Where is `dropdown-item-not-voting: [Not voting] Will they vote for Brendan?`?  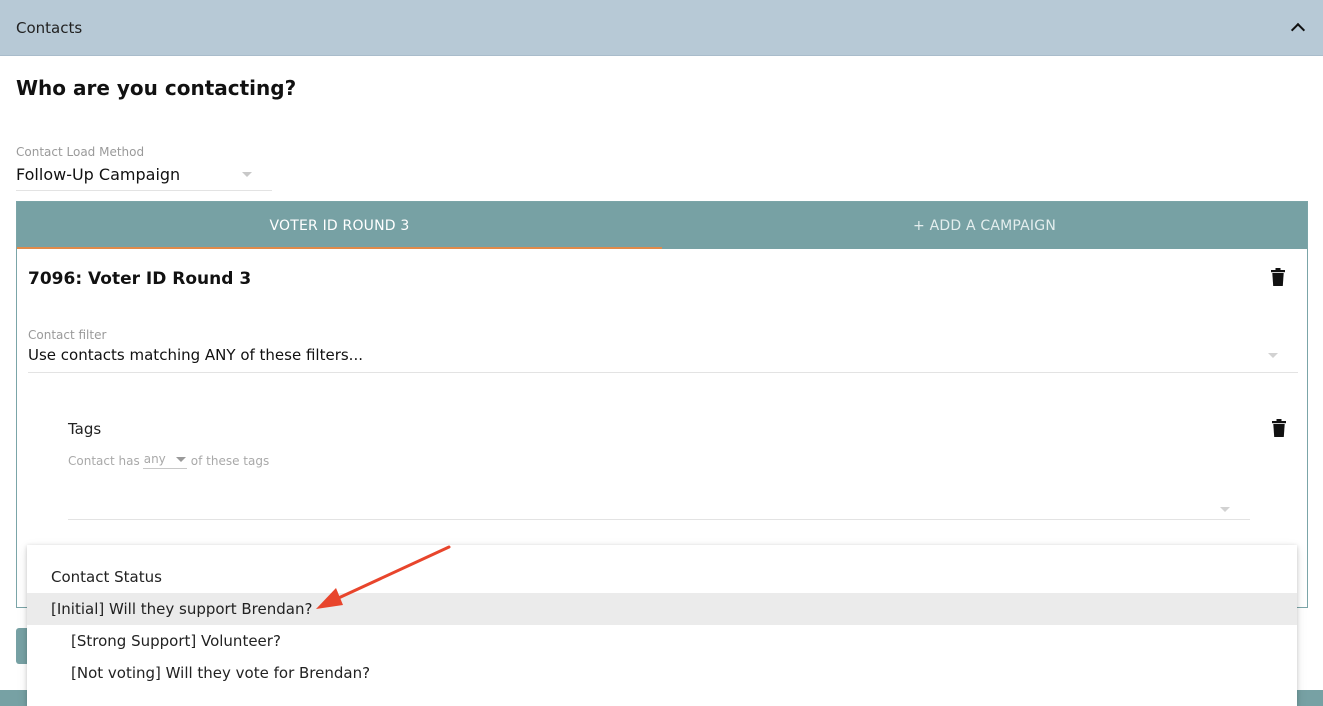 dropdown-item-not-voting: [Not voting] Will they vote for Brendan? is located at coordinates (662, 673).